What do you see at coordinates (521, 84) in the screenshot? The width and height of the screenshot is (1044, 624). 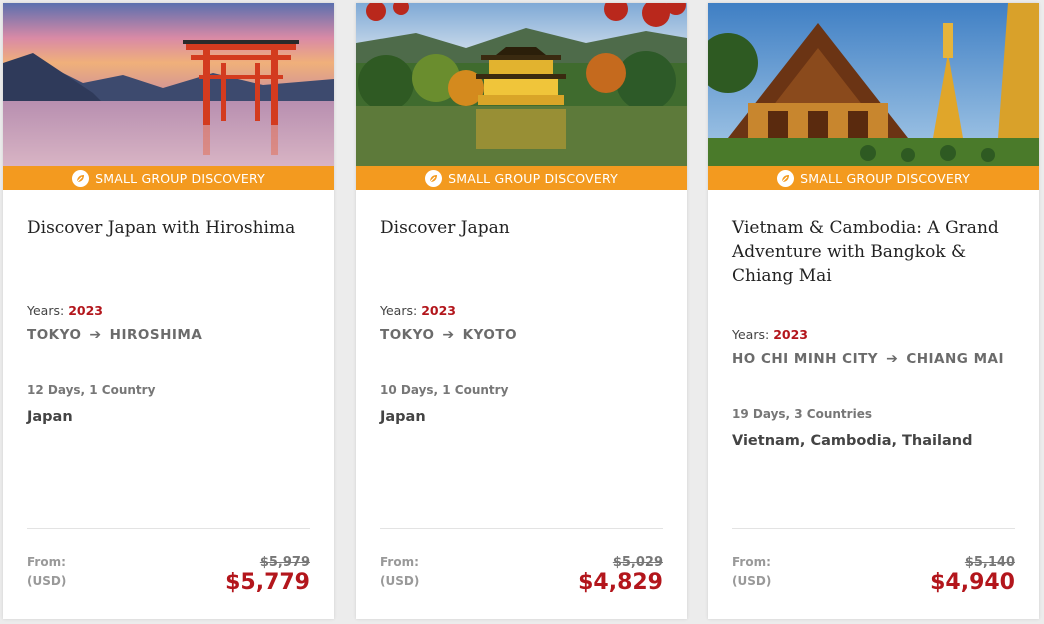 I see `tour-photo-golden-pavilion` at bounding box center [521, 84].